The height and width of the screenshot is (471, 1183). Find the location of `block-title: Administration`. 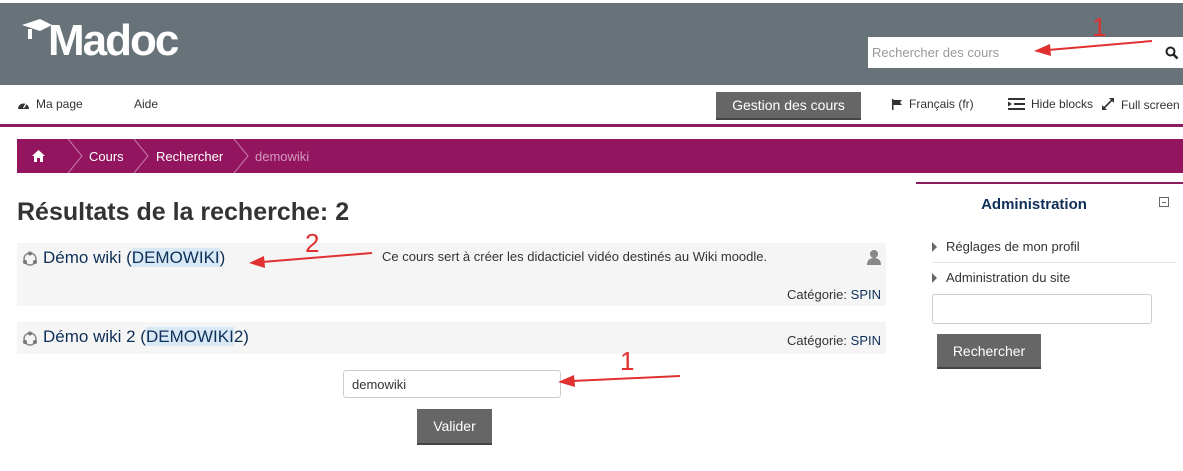

block-title: Administration is located at coordinates (1034, 204).